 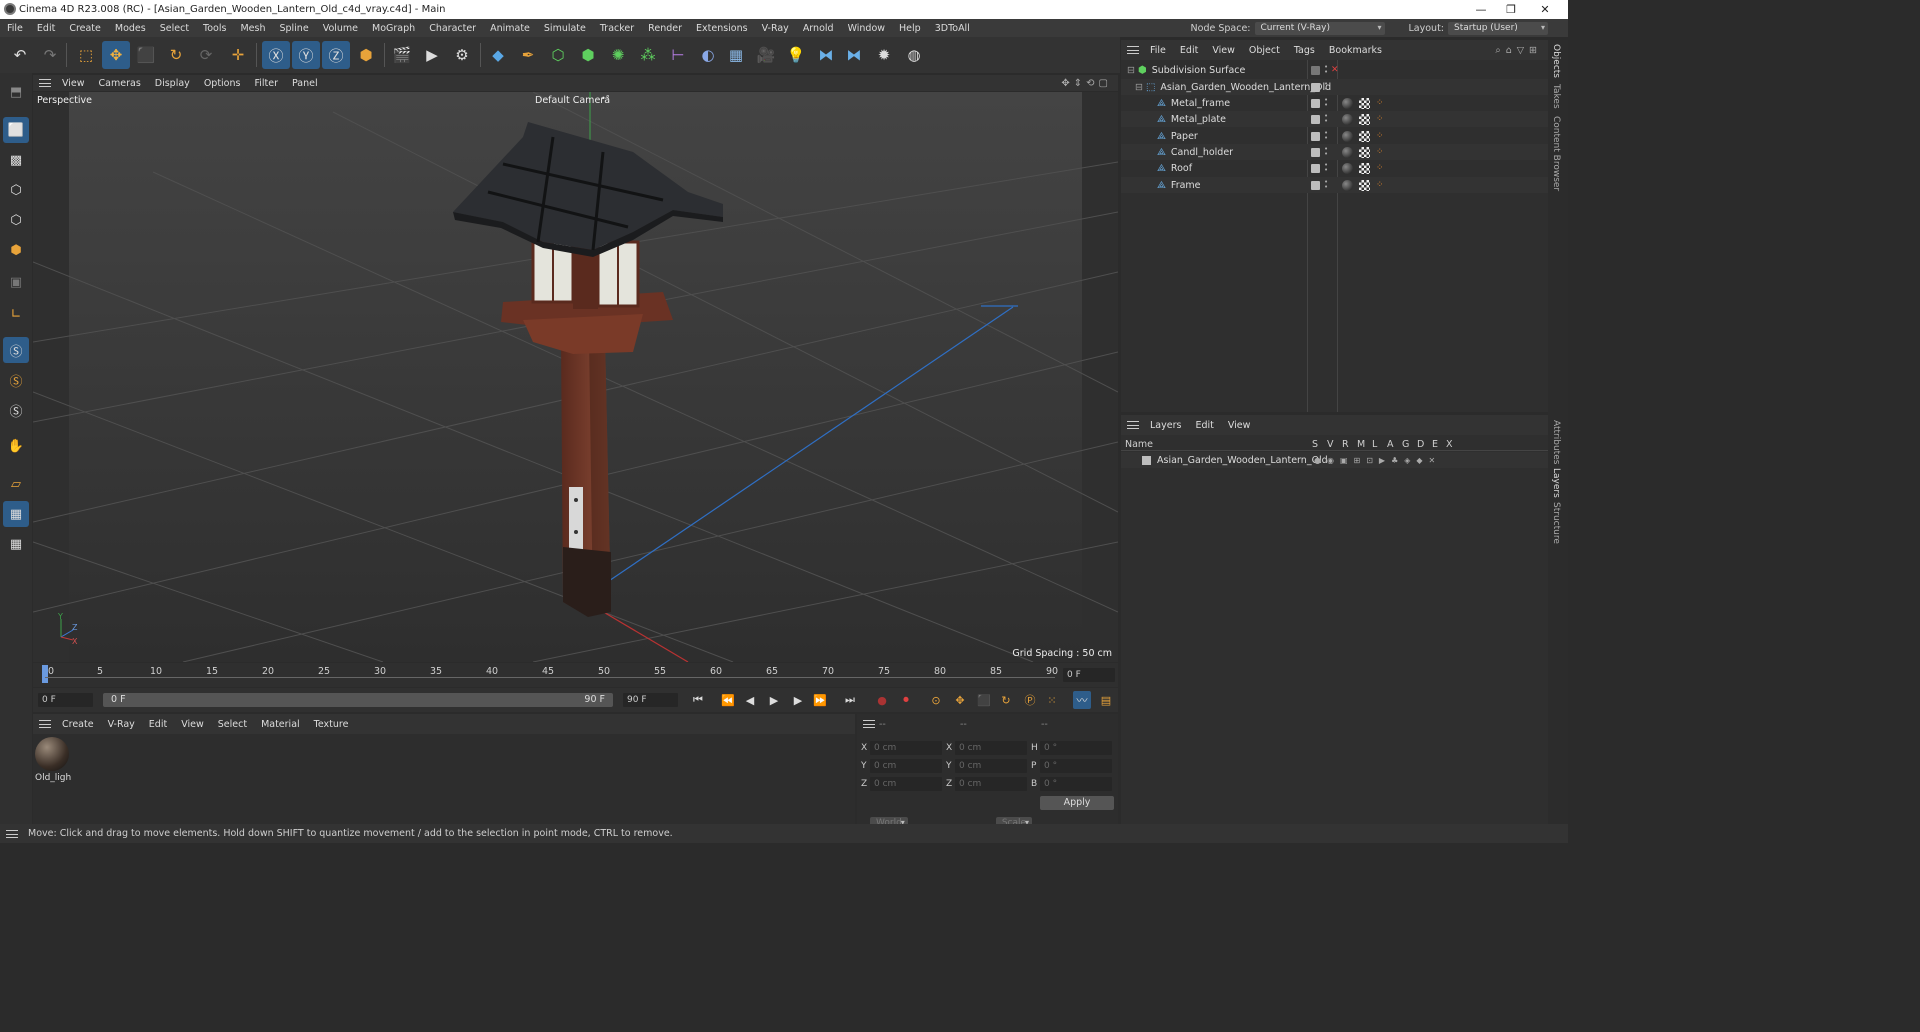 What do you see at coordinates (16, 190) in the screenshot?
I see `points-mode-icon: ⬡` at bounding box center [16, 190].